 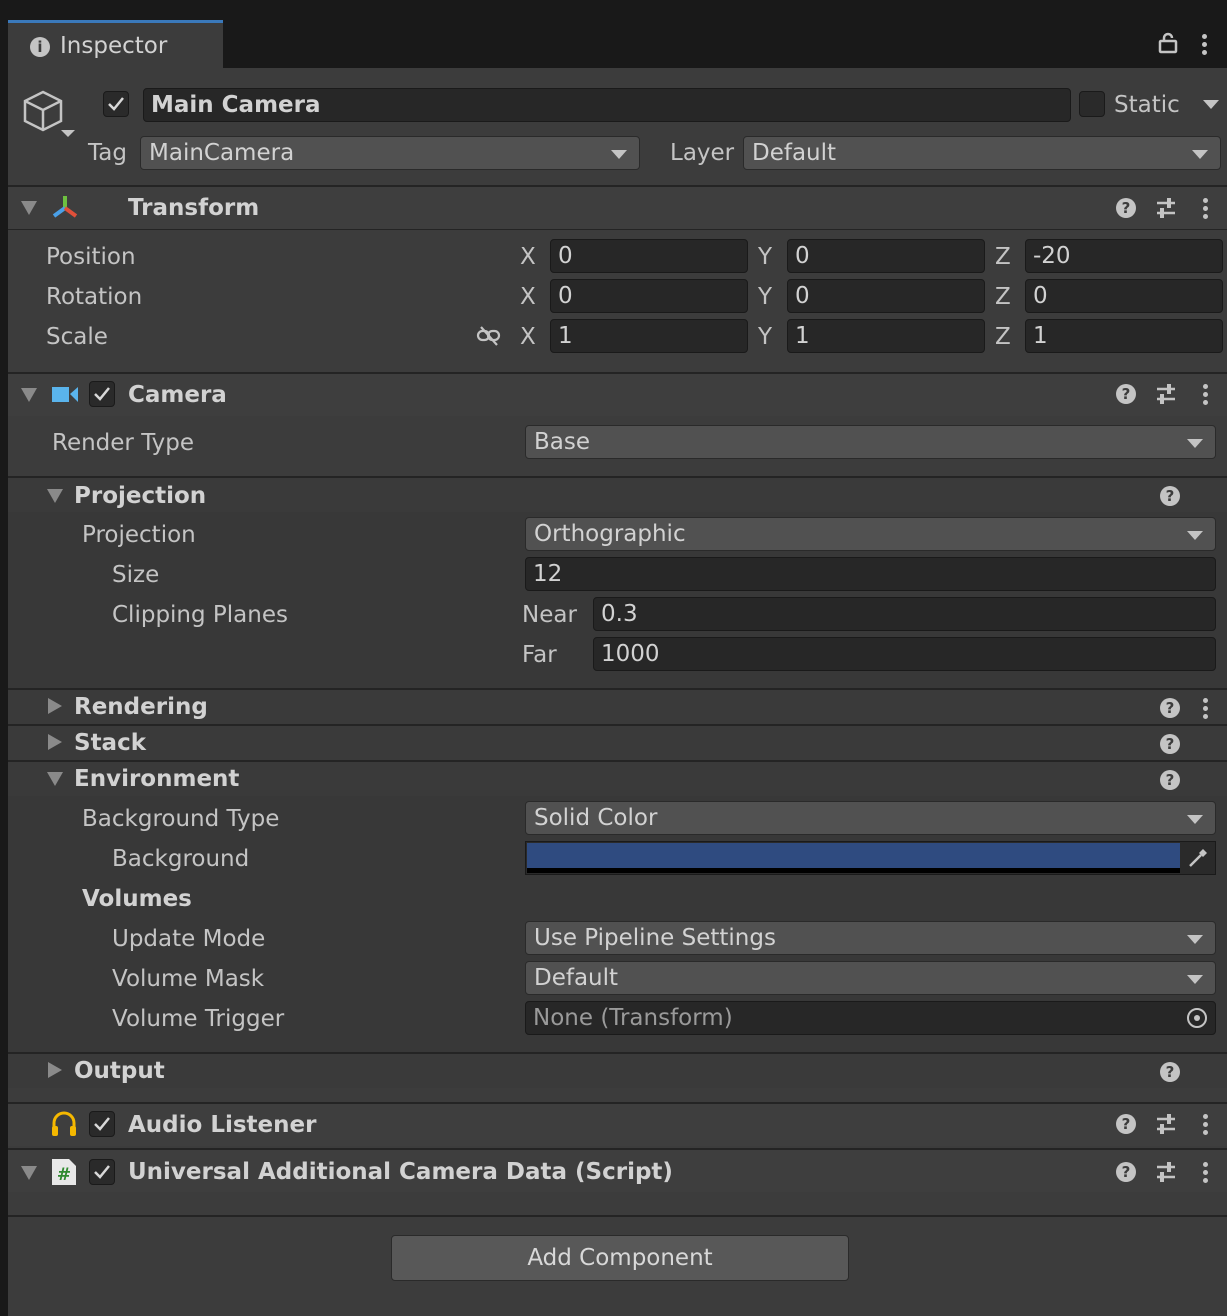 I want to click on tab-menu-icon, so click(x=1205, y=46).